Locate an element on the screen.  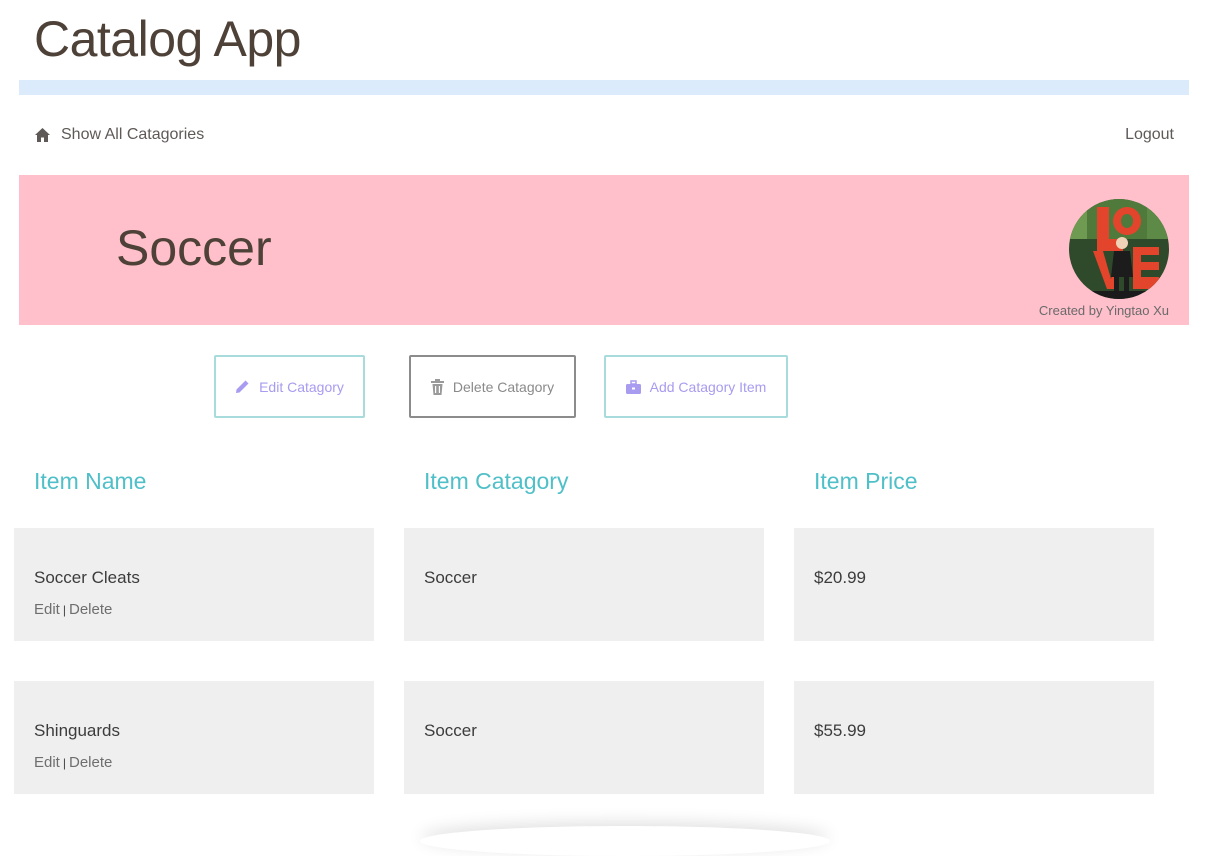
home-icon is located at coordinates (42, 135).